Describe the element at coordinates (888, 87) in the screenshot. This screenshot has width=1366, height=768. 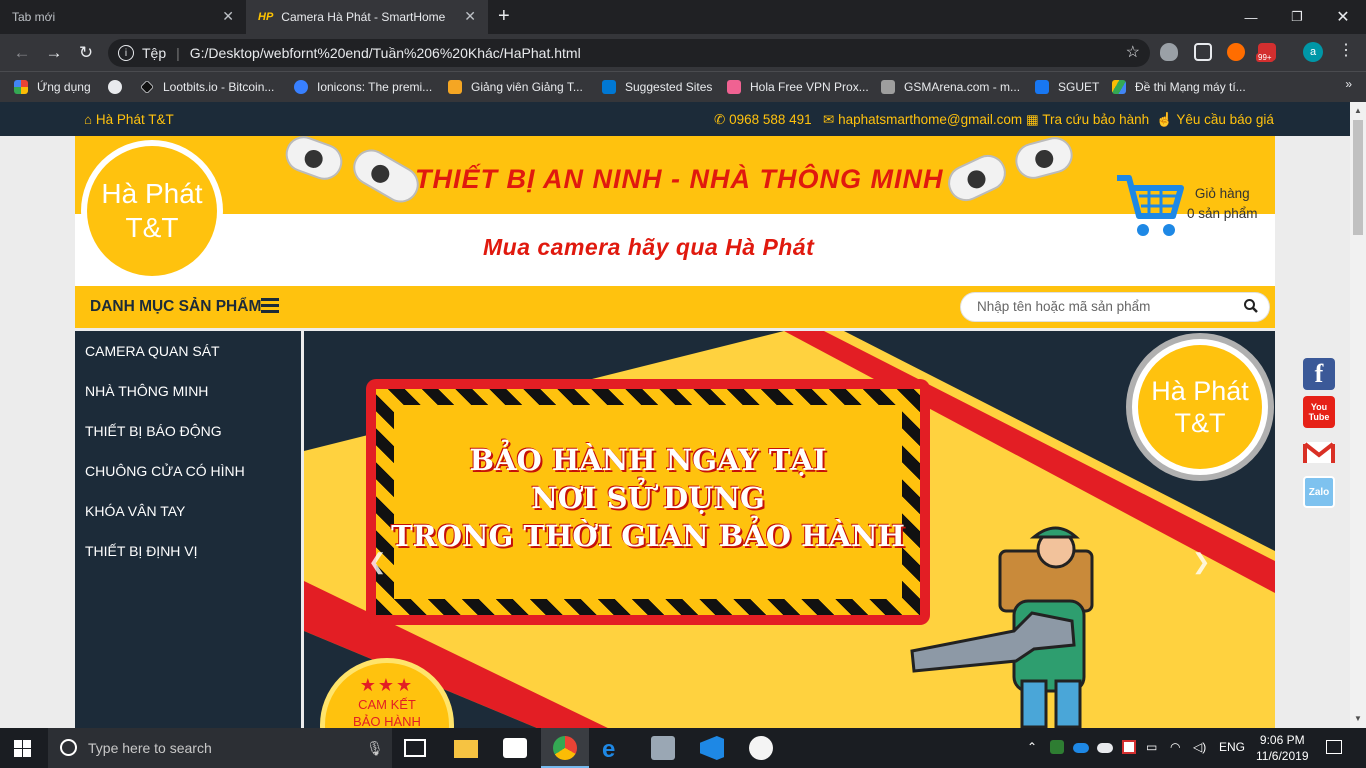
I see `gsmarena-icon` at that location.